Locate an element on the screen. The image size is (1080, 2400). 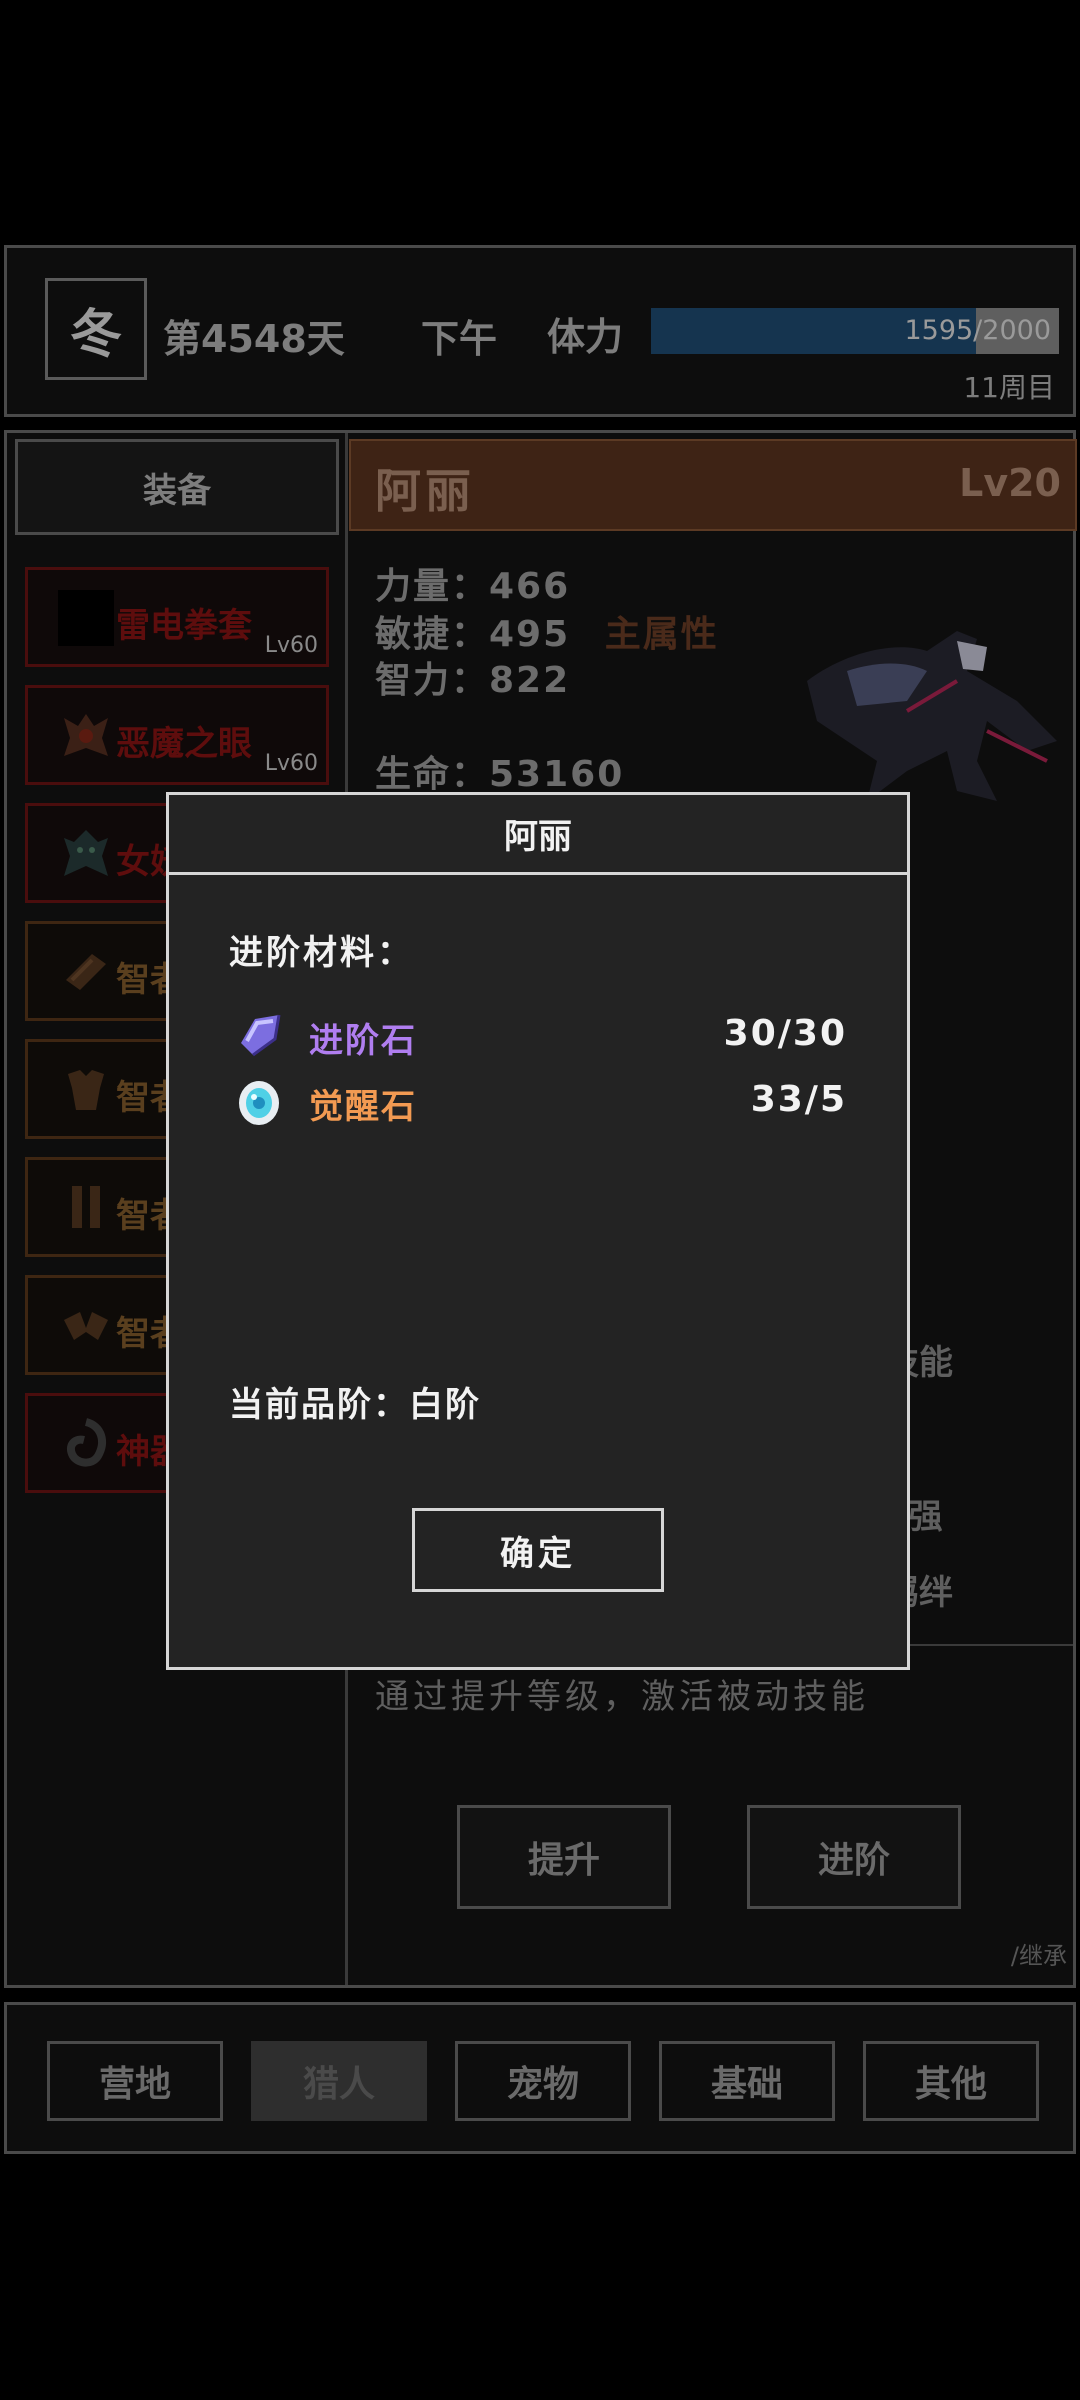
material-count: 33/5 is located at coordinates (798, 1099).